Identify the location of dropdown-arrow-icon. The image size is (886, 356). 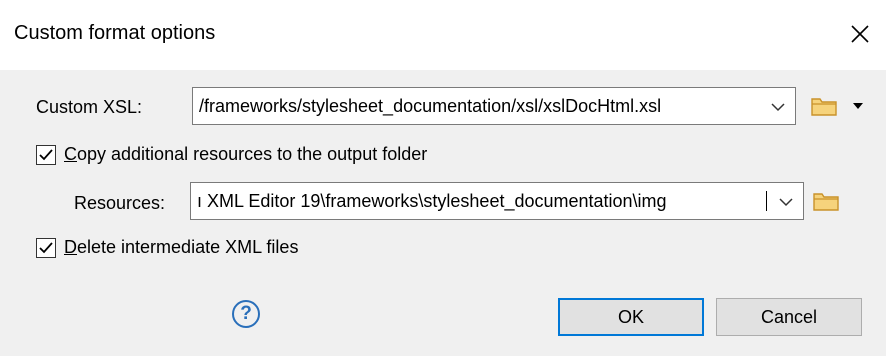
(858, 106).